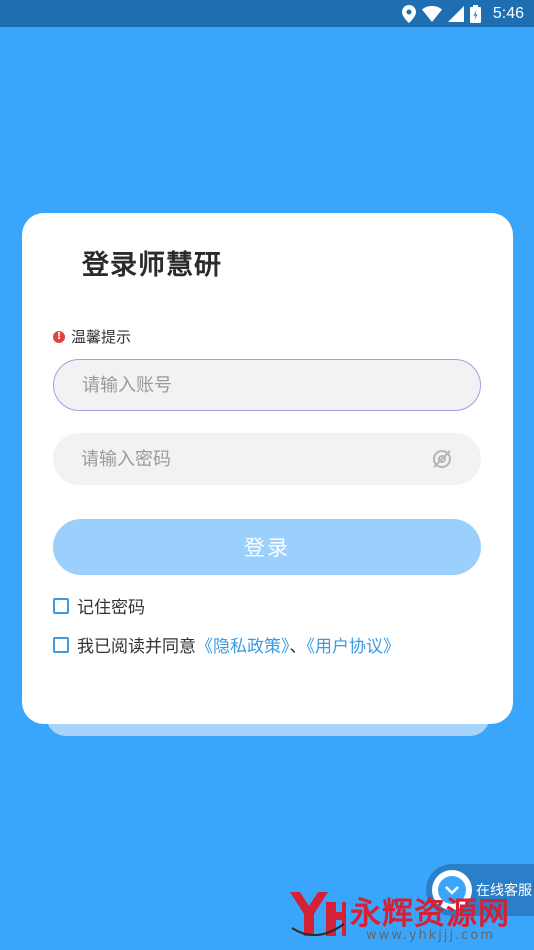 The height and width of the screenshot is (950, 534). What do you see at coordinates (267, 13) in the screenshot?
I see `status-bar: 5:46` at bounding box center [267, 13].